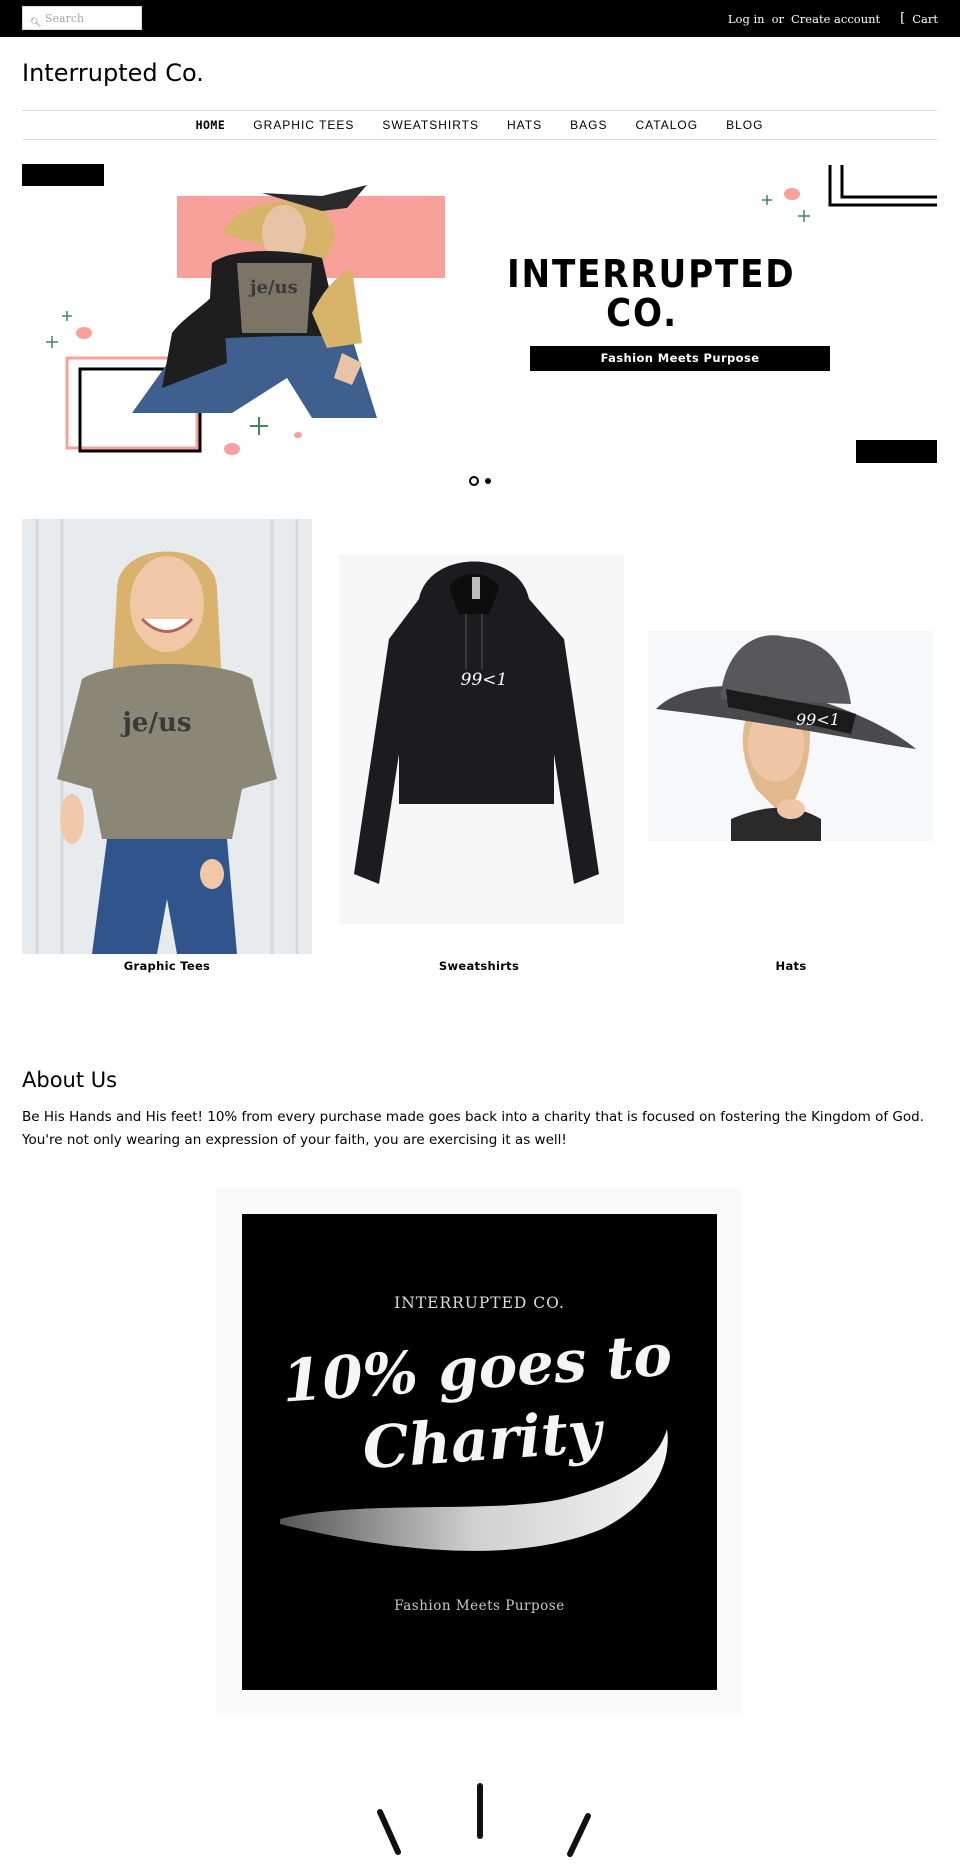 The height and width of the screenshot is (1875, 960). What do you see at coordinates (524, 125) in the screenshot?
I see `nav-item-hats: HATS` at bounding box center [524, 125].